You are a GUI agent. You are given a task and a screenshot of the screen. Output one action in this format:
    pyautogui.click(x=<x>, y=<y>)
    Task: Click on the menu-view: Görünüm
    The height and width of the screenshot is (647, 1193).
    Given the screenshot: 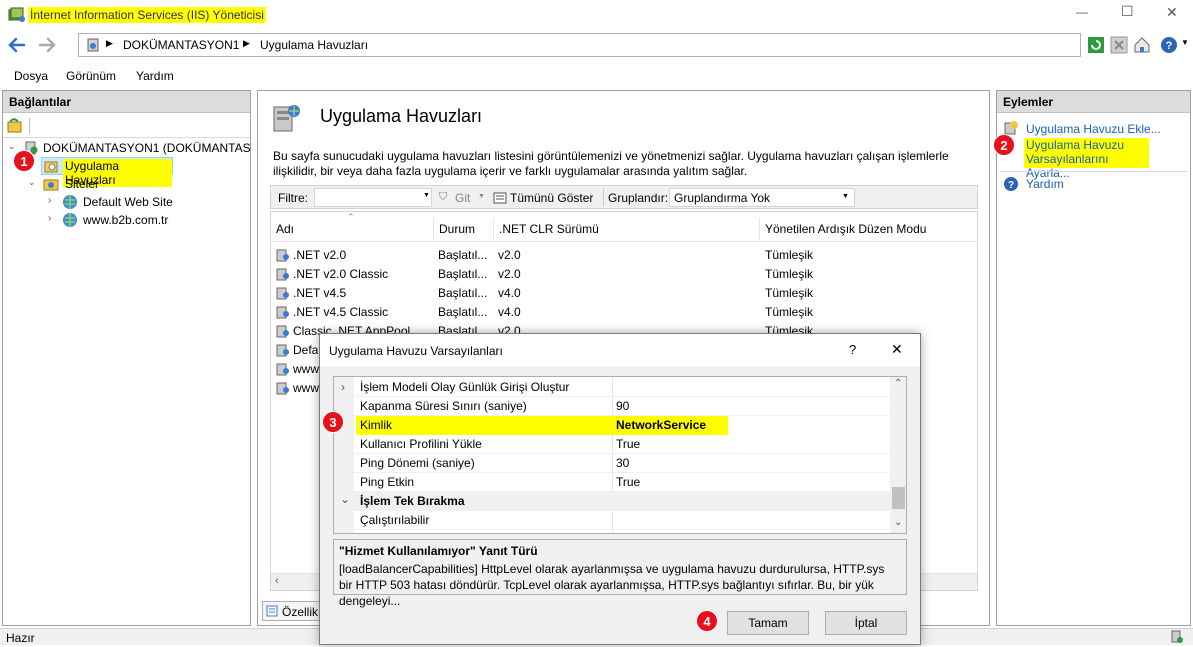 What is the action you would take?
    pyautogui.click(x=91, y=76)
    